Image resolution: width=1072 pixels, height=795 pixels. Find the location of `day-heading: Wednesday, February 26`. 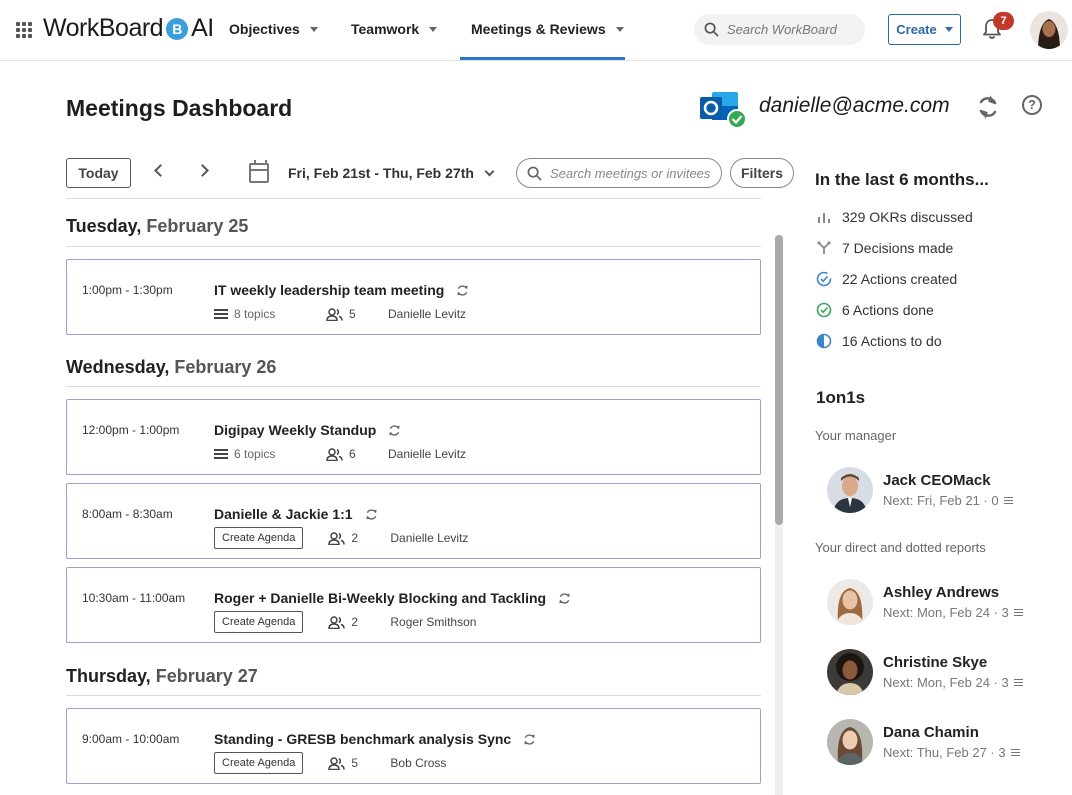

day-heading: Wednesday, February 26 is located at coordinates (171, 367).